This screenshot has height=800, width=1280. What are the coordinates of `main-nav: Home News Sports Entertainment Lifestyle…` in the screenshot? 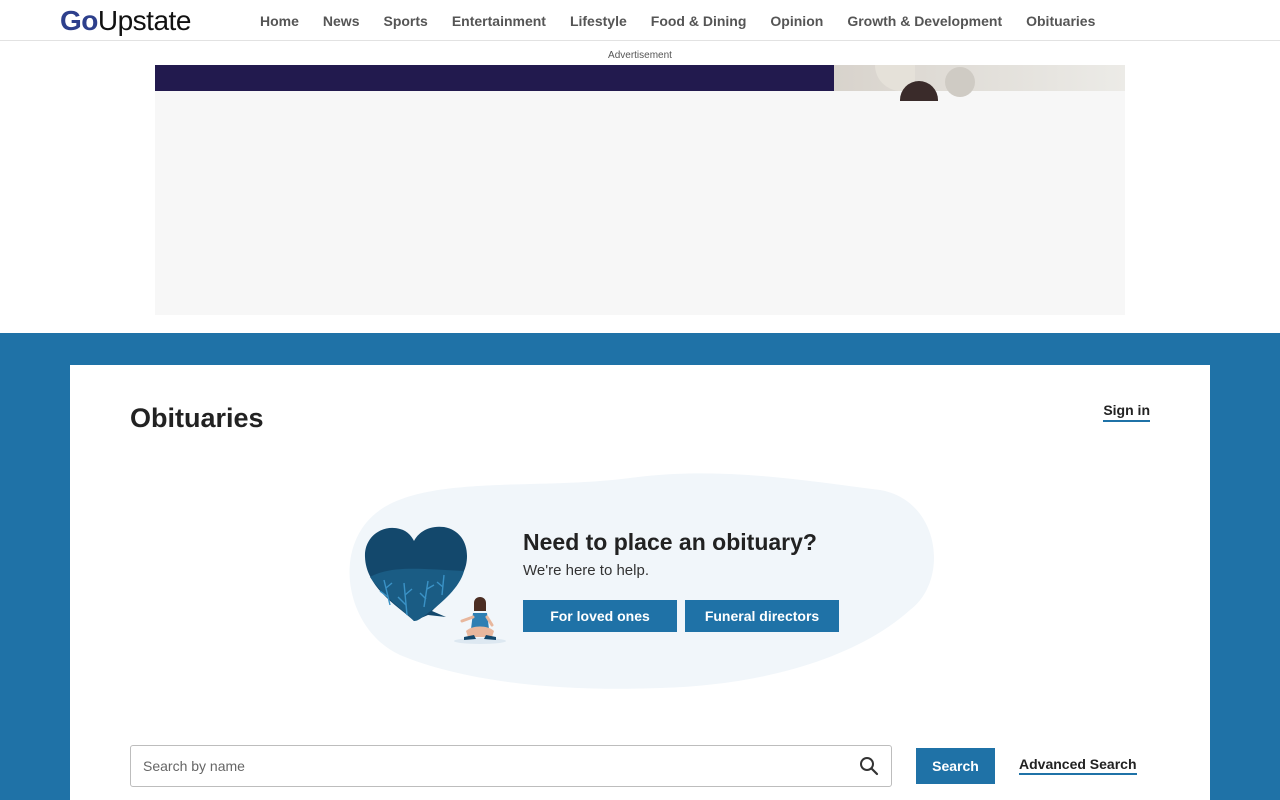 It's located at (677, 20).